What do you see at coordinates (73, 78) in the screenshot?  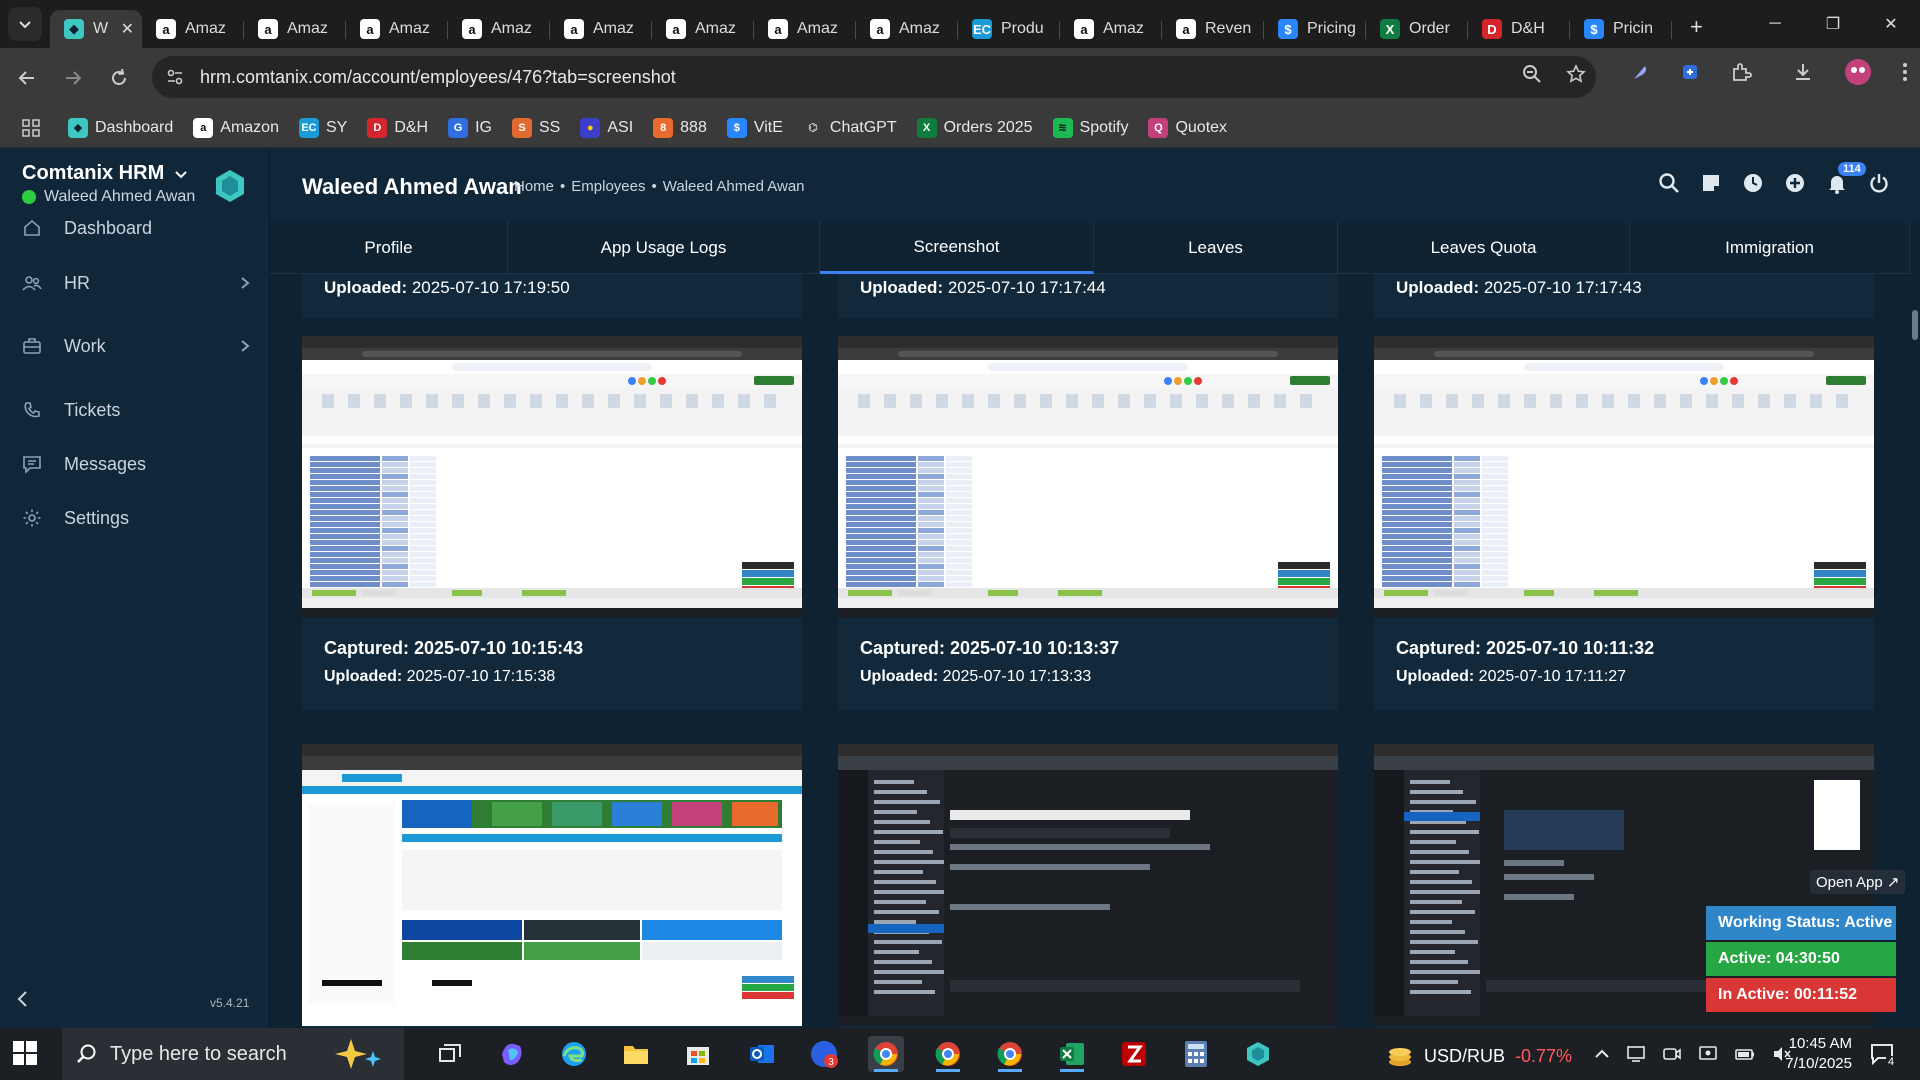 I see `forward-button` at bounding box center [73, 78].